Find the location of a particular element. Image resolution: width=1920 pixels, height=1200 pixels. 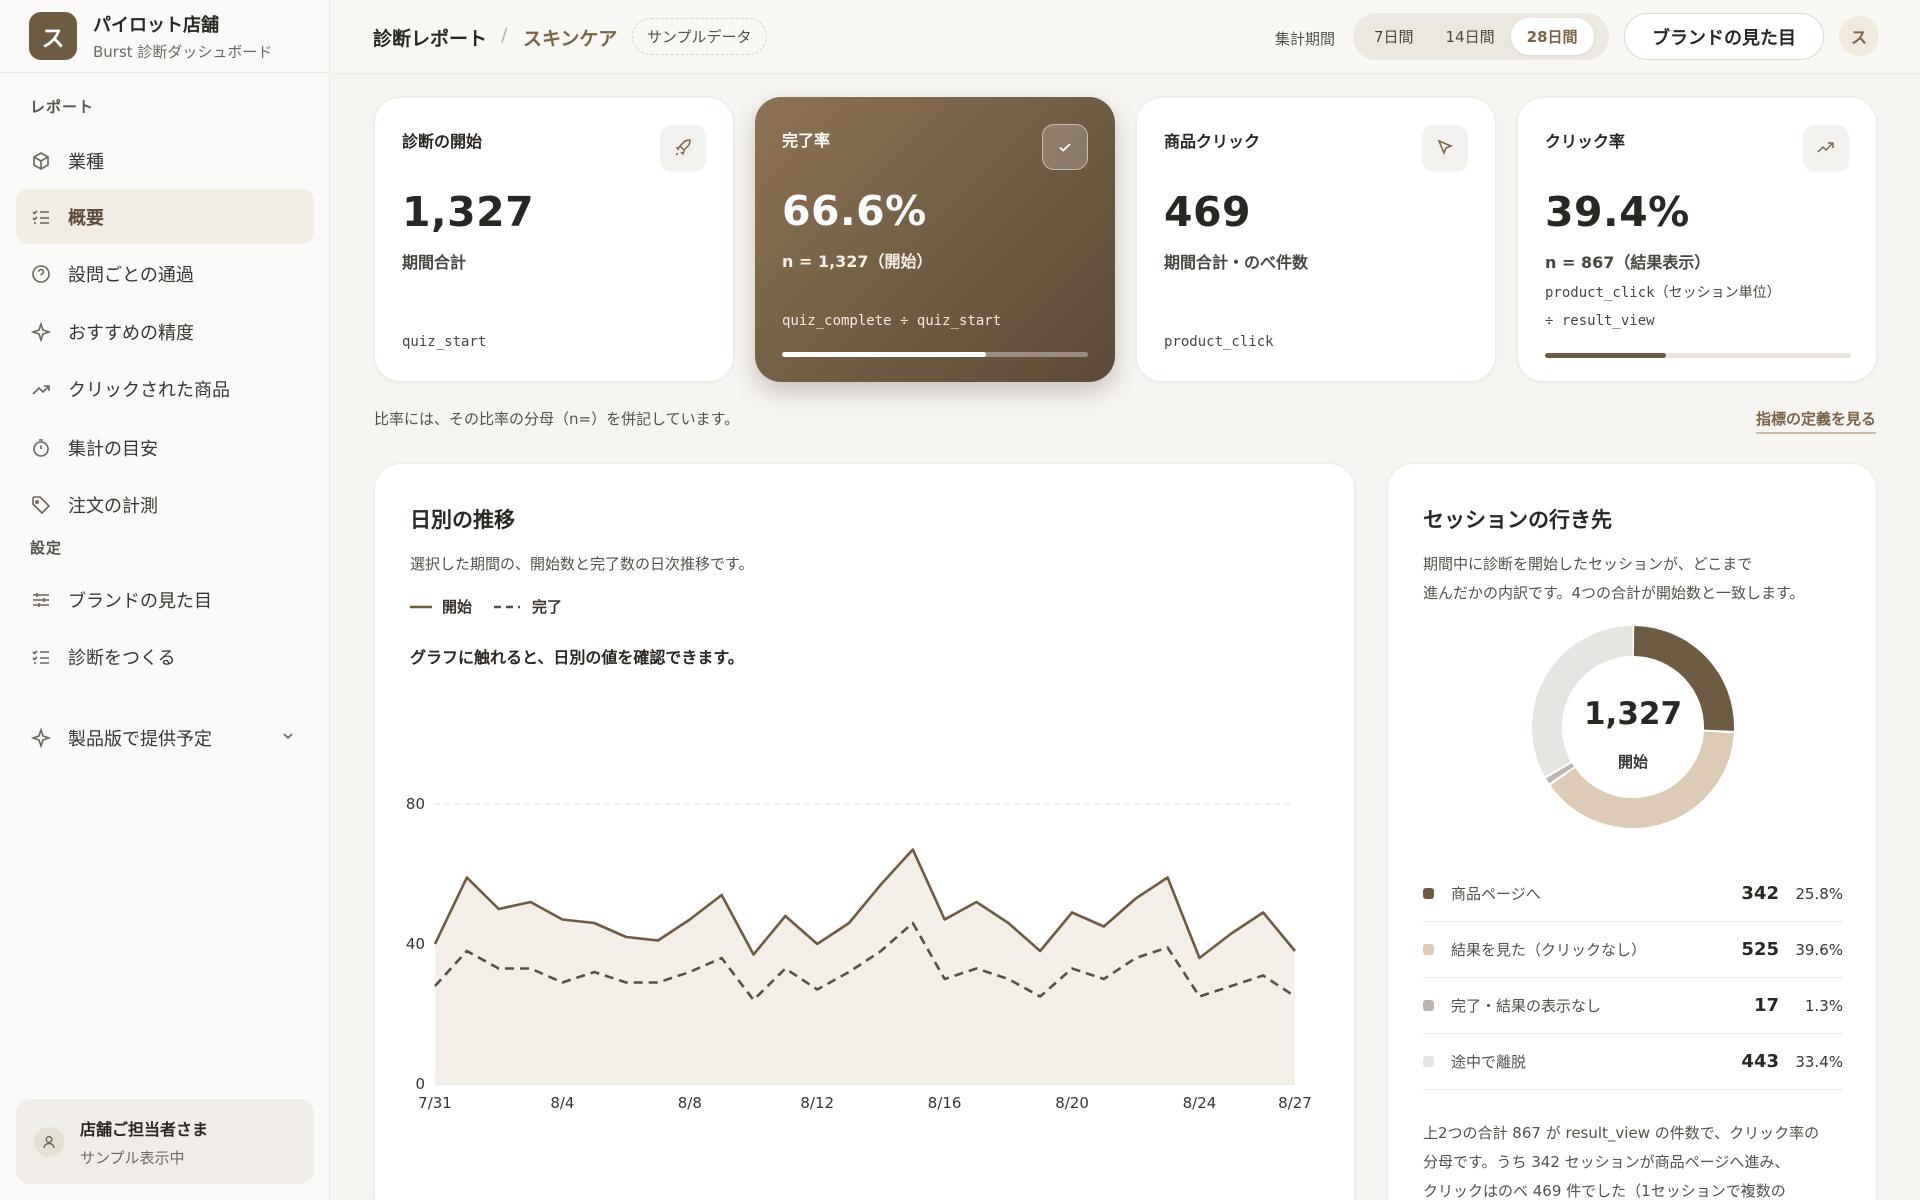

sidebar-item-brand-appearance: ブランドの見た目 is located at coordinates (165, 599).